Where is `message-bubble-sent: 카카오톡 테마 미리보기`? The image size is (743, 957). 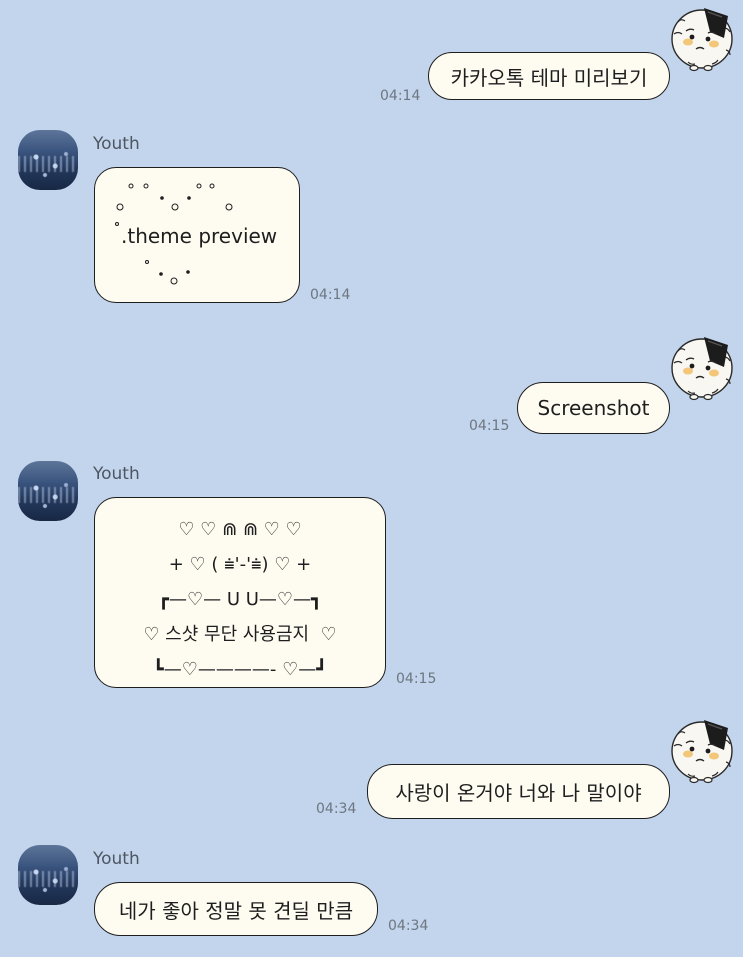
message-bubble-sent: 카카오톡 테마 미리보기 is located at coordinates (549, 76).